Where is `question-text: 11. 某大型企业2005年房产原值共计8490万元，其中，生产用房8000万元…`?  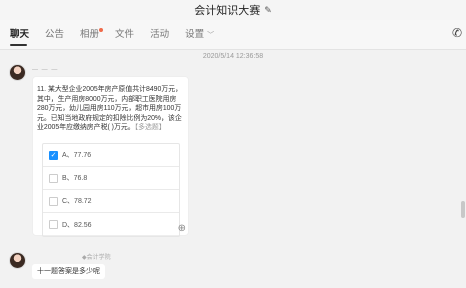
question-text: 11. 某大型企业2005年房产原值共计8490万元，其中，生产用房8000万元… is located at coordinates (109, 108).